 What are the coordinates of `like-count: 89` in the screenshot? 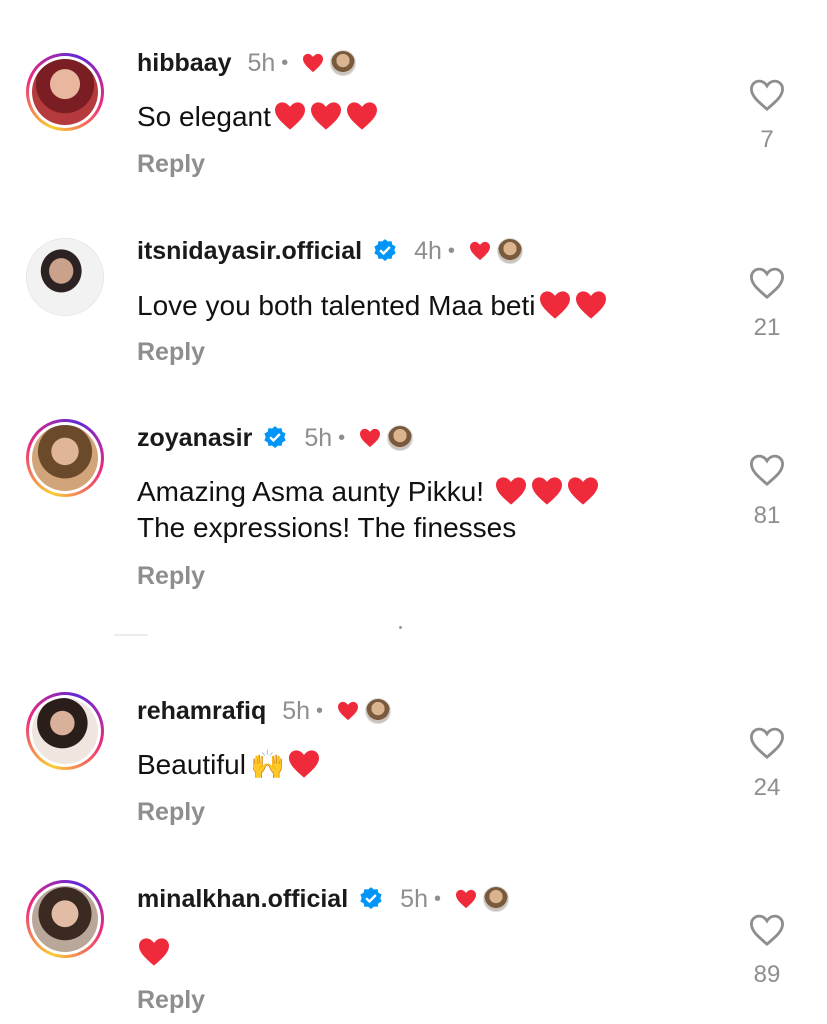 It's located at (767, 974).